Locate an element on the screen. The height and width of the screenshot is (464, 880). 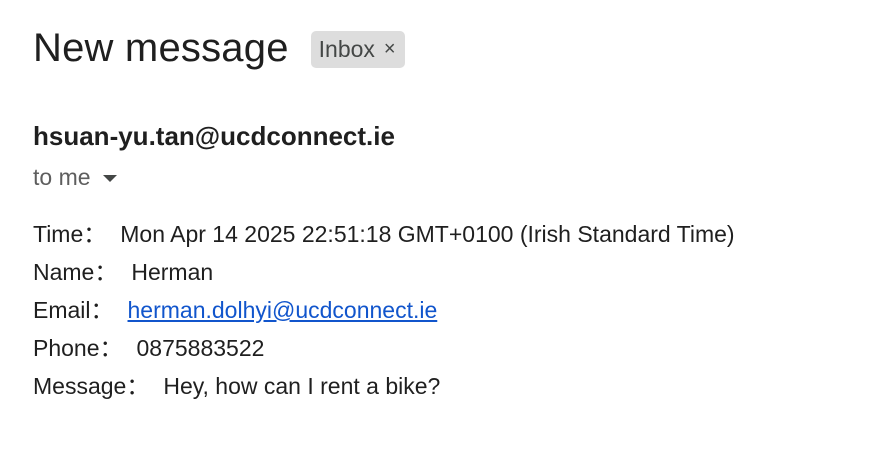
field-row-name: Name： Herman is located at coordinates (384, 273).